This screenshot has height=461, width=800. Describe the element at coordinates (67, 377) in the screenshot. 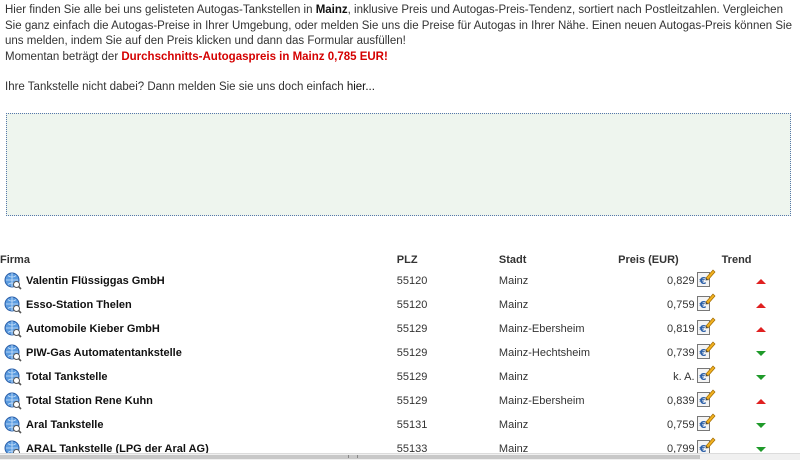

I see `station-name: Total Tankstelle` at that location.